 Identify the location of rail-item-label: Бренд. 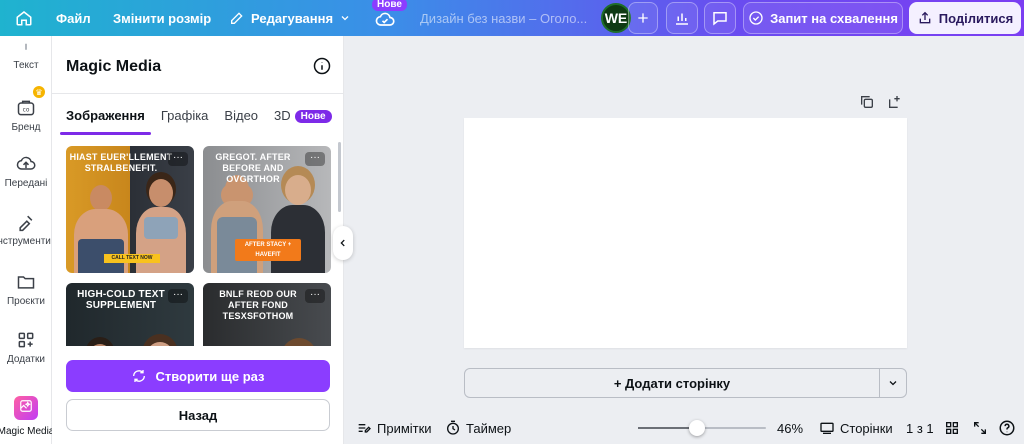
(26, 127).